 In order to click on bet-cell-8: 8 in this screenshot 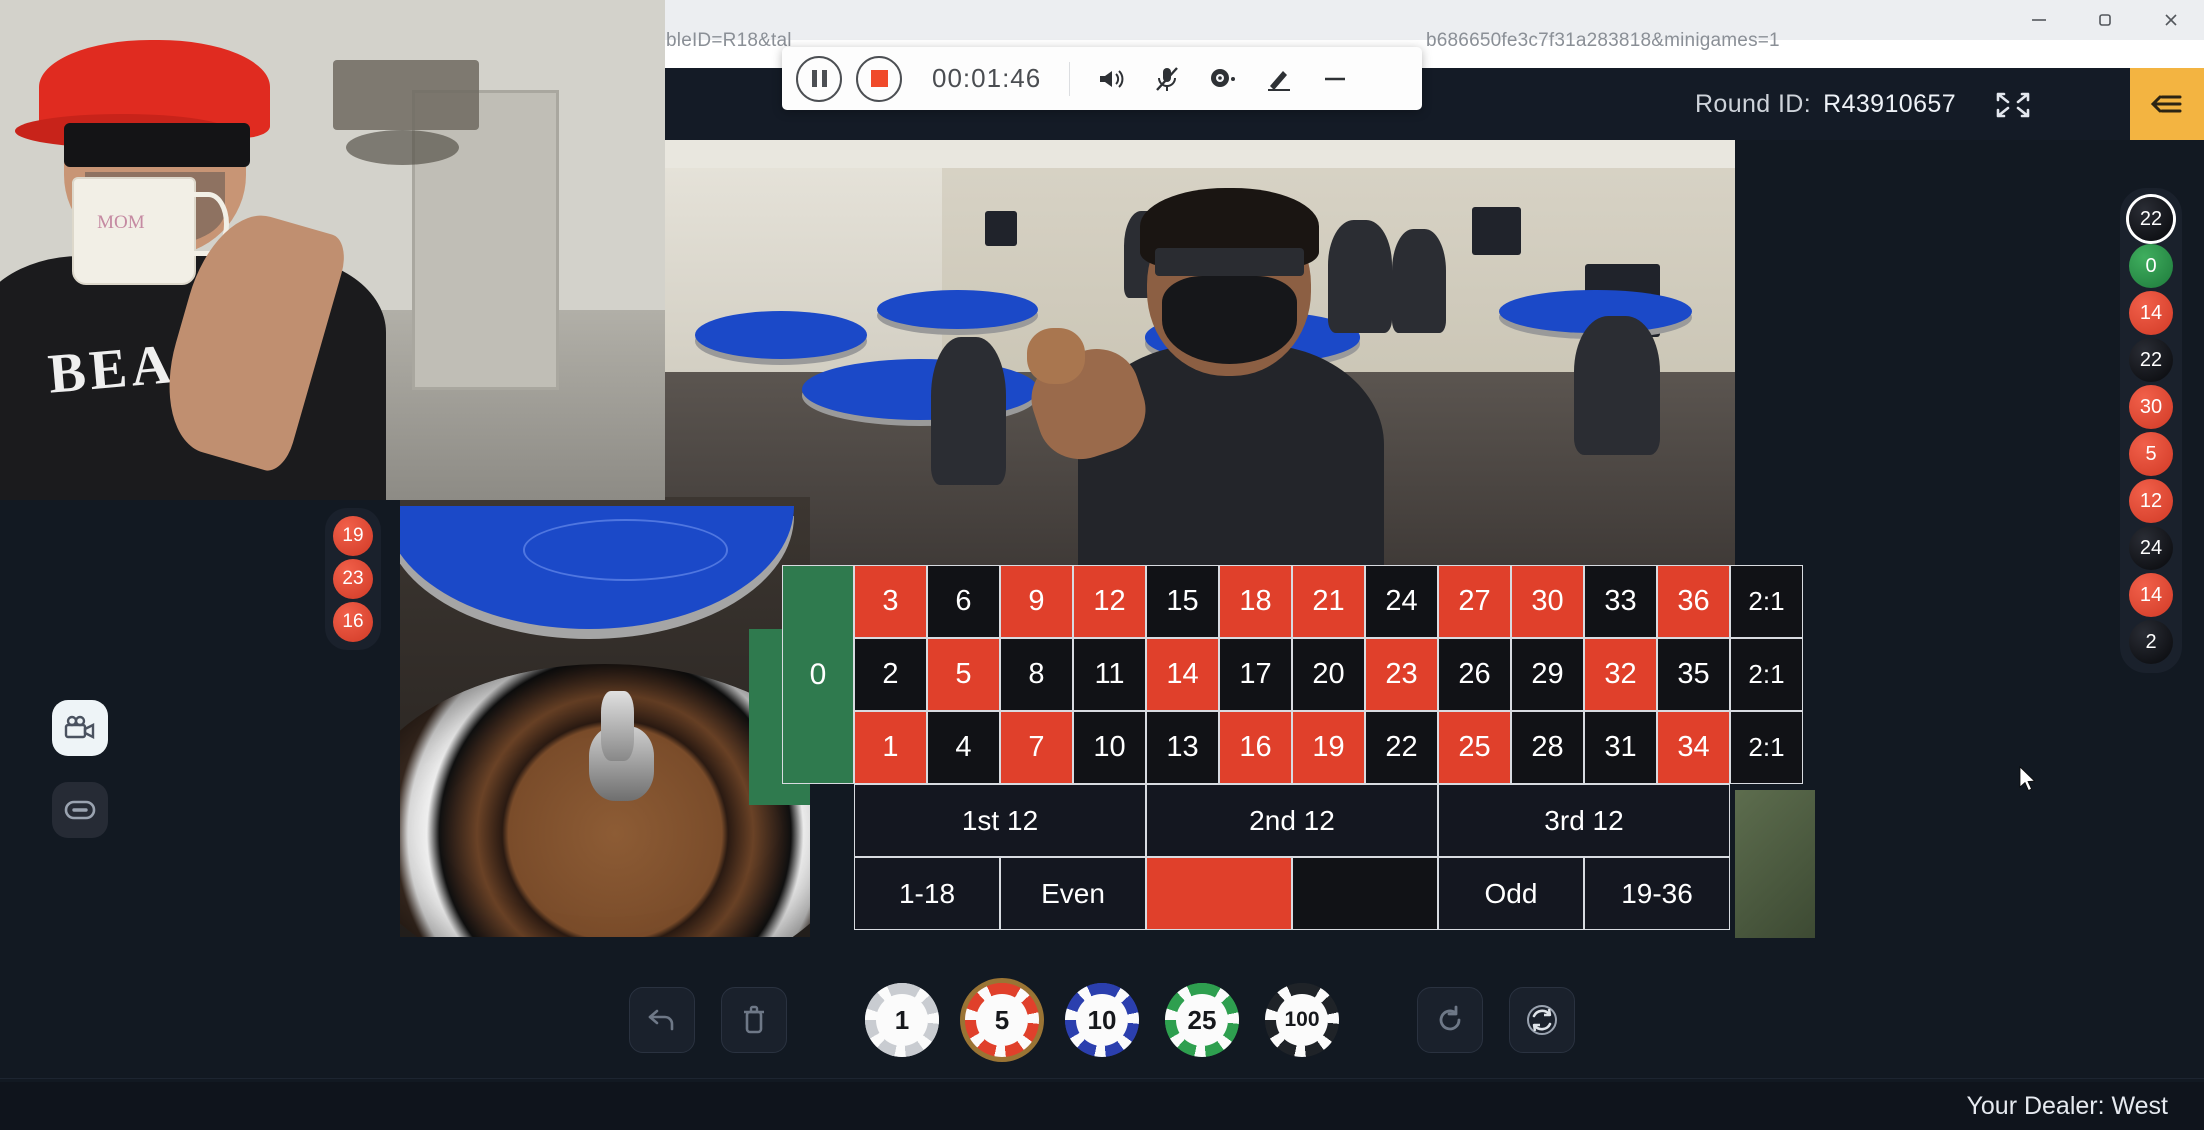, I will do `click(1036, 674)`.